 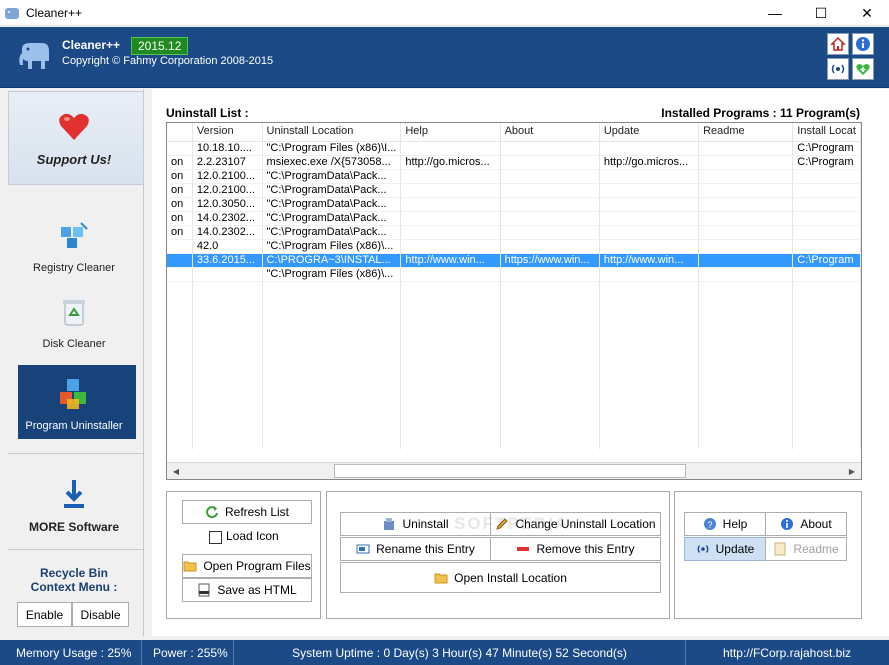 I want to click on heart-plus-icon, so click(x=863, y=69).